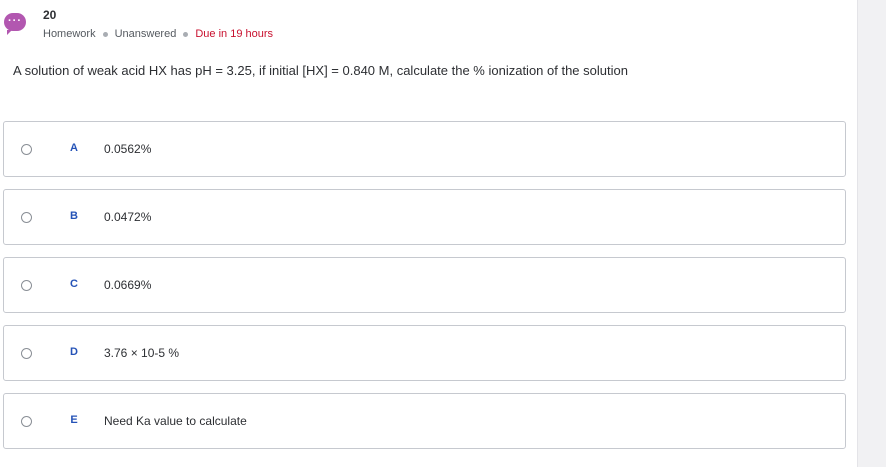 The width and height of the screenshot is (886, 467). Describe the element at coordinates (50, 15) in the screenshot. I see `question-number: 20` at that location.